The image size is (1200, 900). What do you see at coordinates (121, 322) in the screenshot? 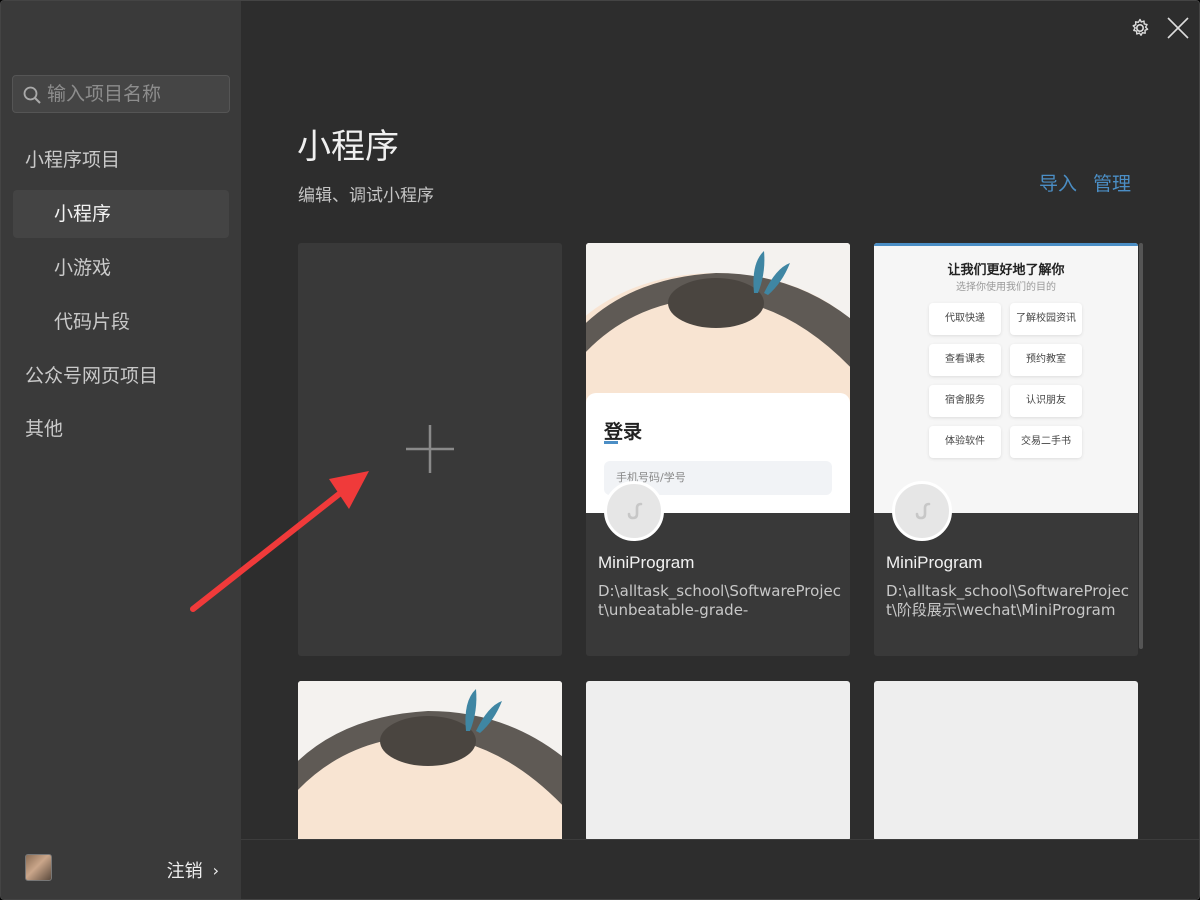
I see `sidebar-item-code-snippets: 代码片段` at bounding box center [121, 322].